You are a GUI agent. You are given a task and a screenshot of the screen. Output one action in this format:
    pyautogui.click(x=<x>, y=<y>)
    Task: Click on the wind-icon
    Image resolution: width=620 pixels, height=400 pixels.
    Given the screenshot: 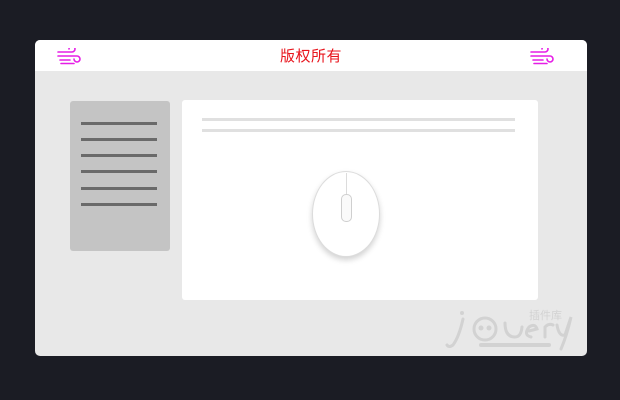 What is the action you would take?
    pyautogui.click(x=542, y=55)
    